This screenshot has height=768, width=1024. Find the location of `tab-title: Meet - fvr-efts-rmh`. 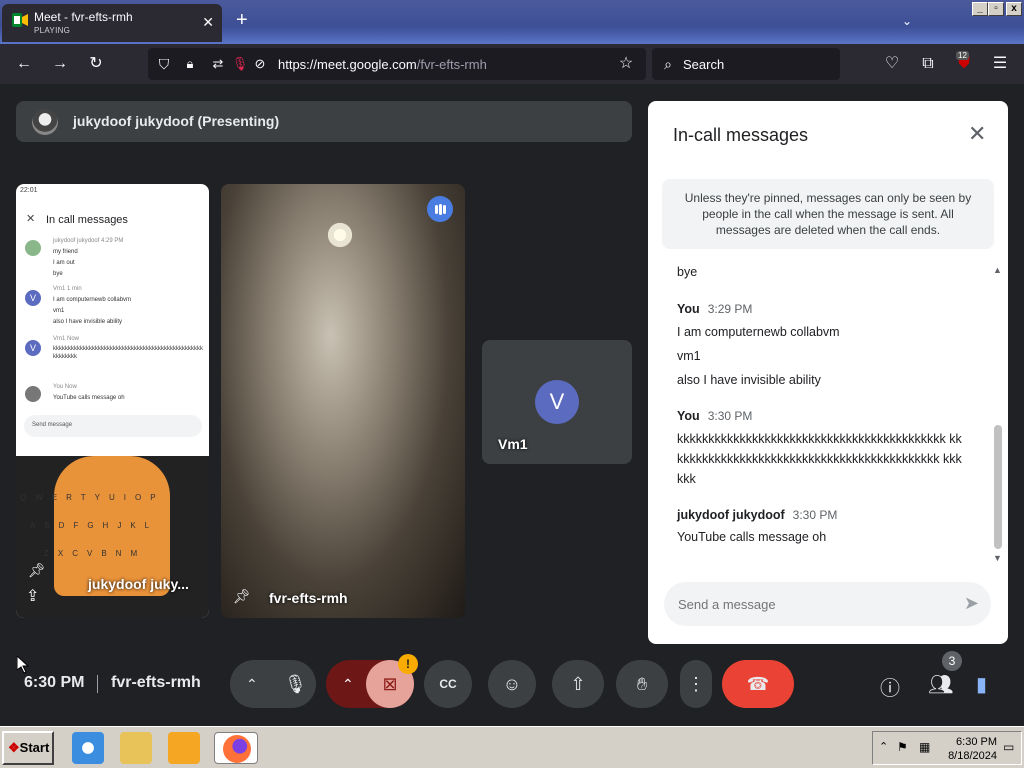

tab-title: Meet - fvr-efts-rmh is located at coordinates (83, 17).